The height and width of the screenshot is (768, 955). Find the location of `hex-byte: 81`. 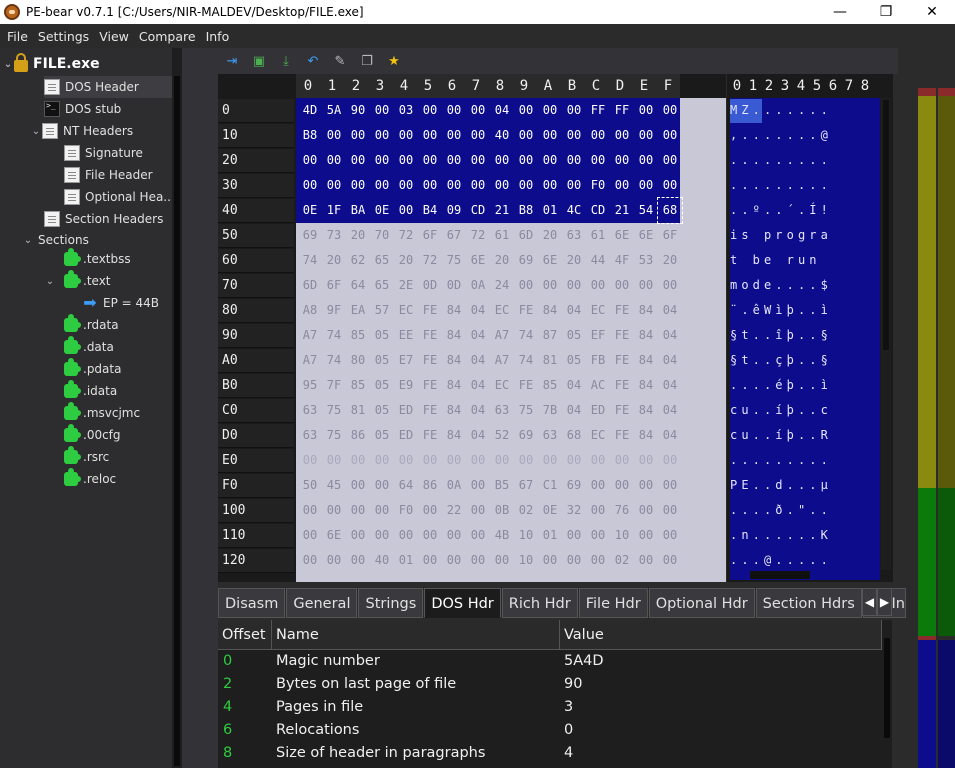

hex-byte: 81 is located at coordinates (550, 360).